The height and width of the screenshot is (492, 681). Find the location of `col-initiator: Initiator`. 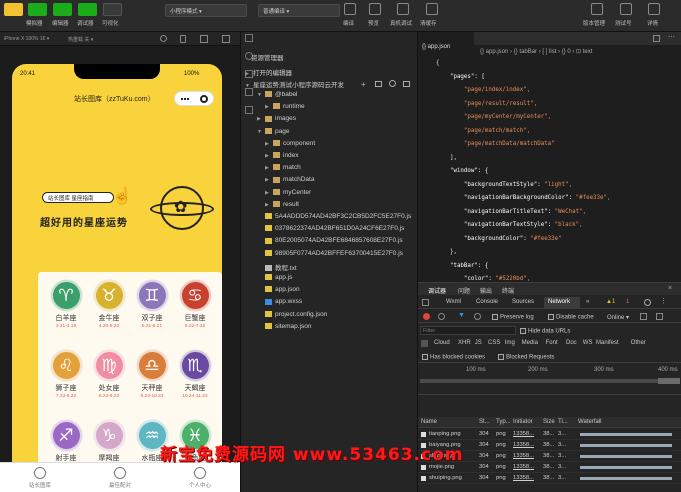

col-initiator: Initiator is located at coordinates (523, 422).